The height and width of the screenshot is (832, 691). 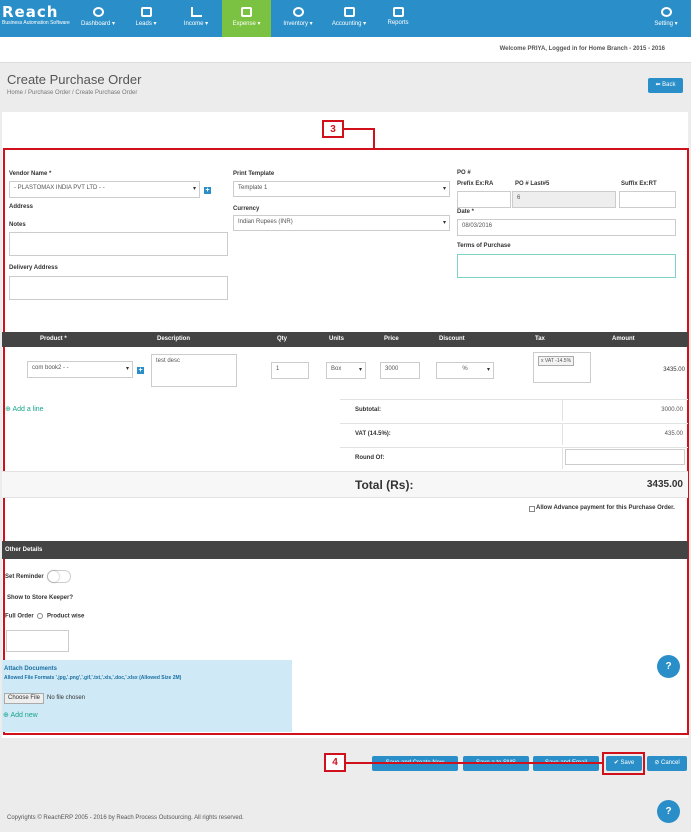 I want to click on date-input: 08/03/2016, so click(x=566, y=227).